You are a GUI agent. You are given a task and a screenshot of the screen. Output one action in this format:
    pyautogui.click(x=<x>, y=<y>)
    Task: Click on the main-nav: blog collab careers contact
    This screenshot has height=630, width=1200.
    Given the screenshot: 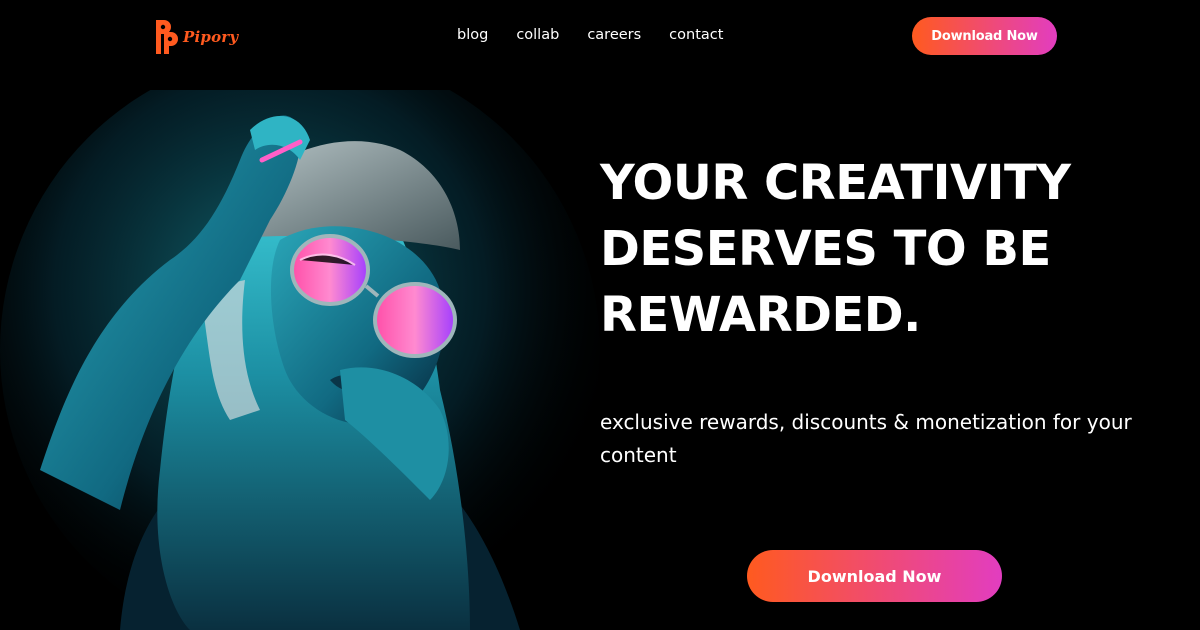 What is the action you would take?
    pyautogui.click(x=590, y=35)
    